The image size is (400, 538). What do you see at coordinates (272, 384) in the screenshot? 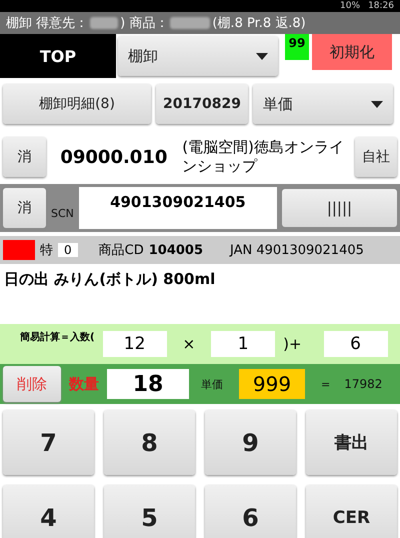
I see `price-field: 999` at bounding box center [272, 384].